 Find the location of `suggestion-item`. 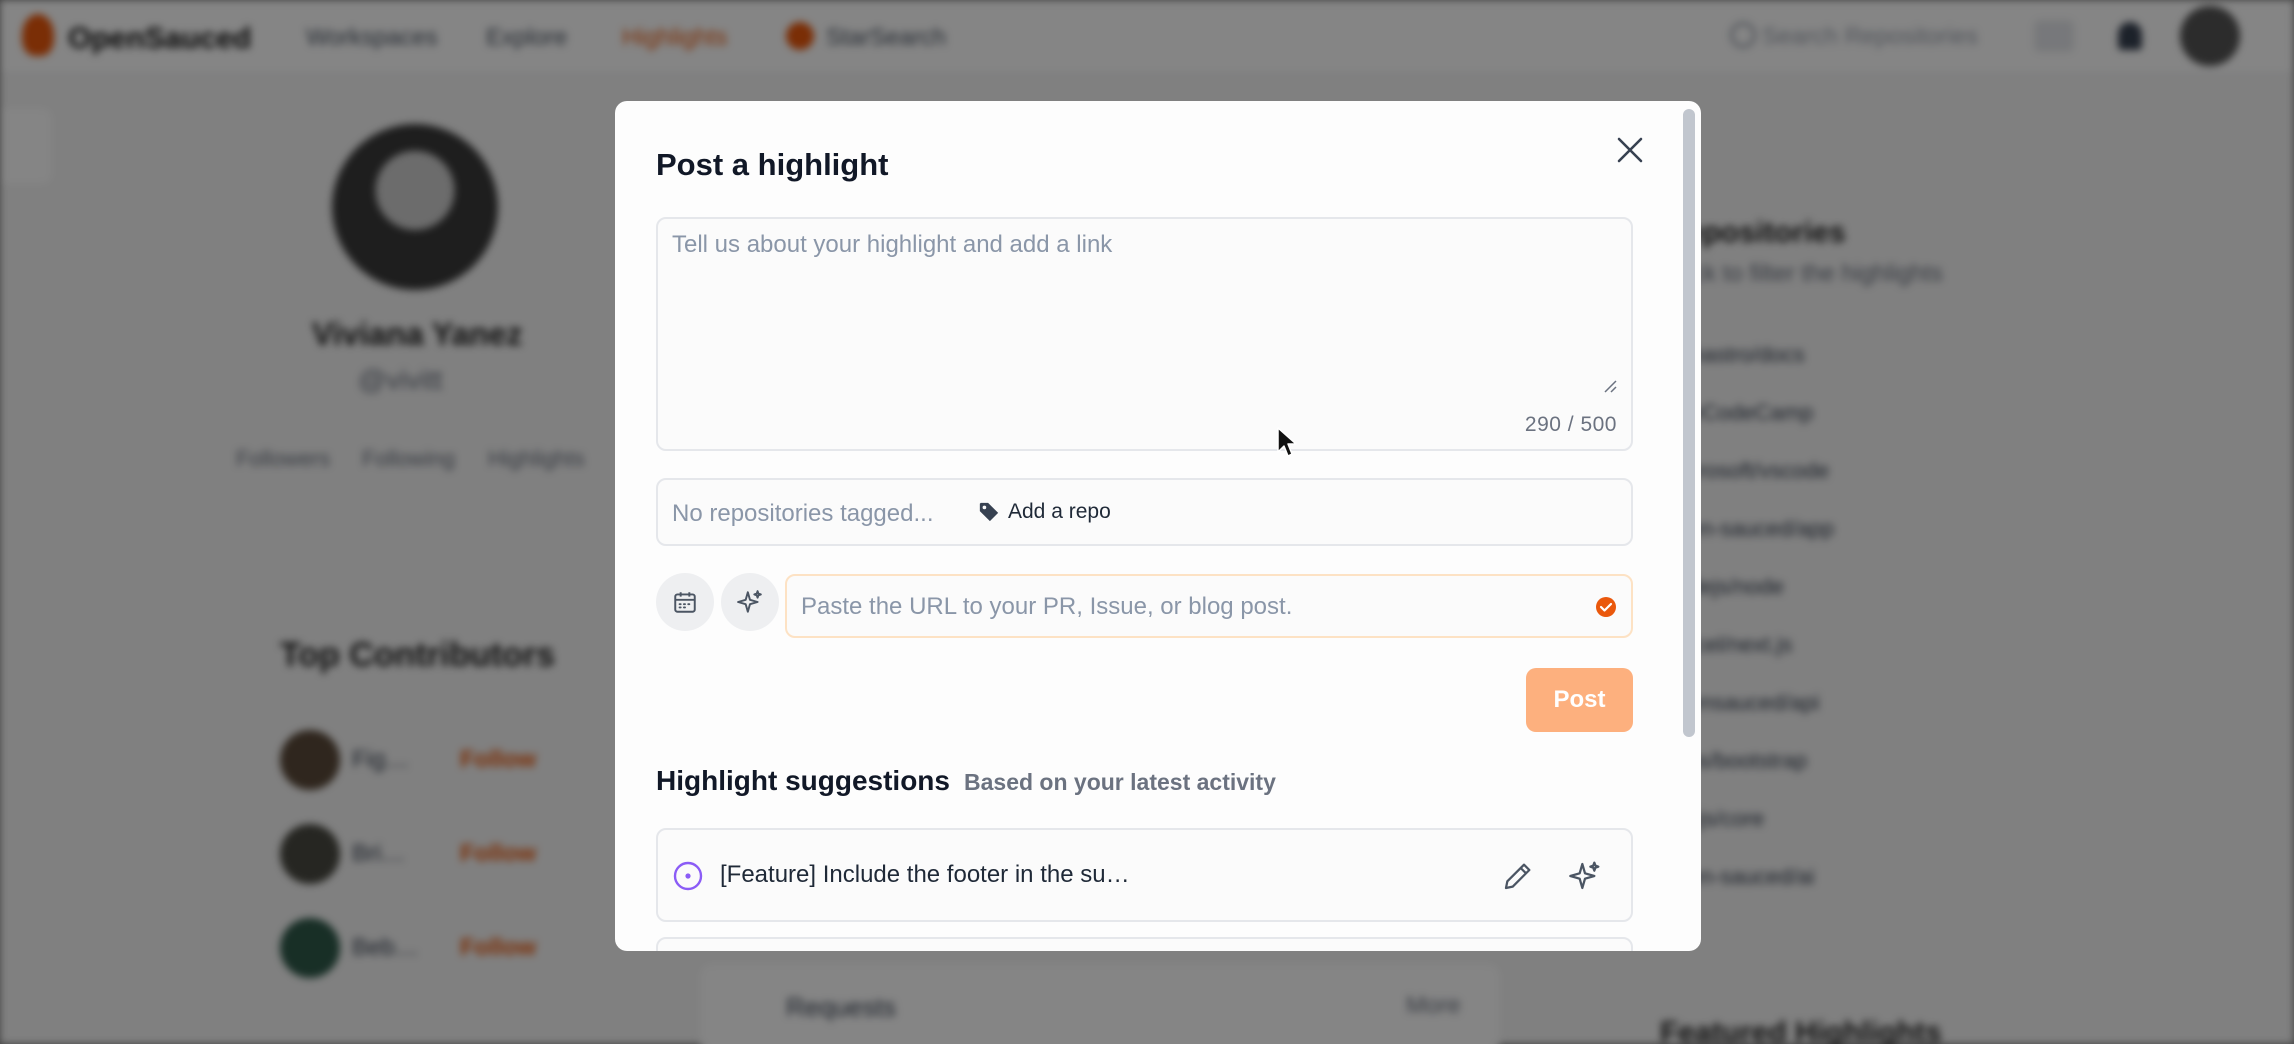

suggestion-item is located at coordinates (1144, 944).